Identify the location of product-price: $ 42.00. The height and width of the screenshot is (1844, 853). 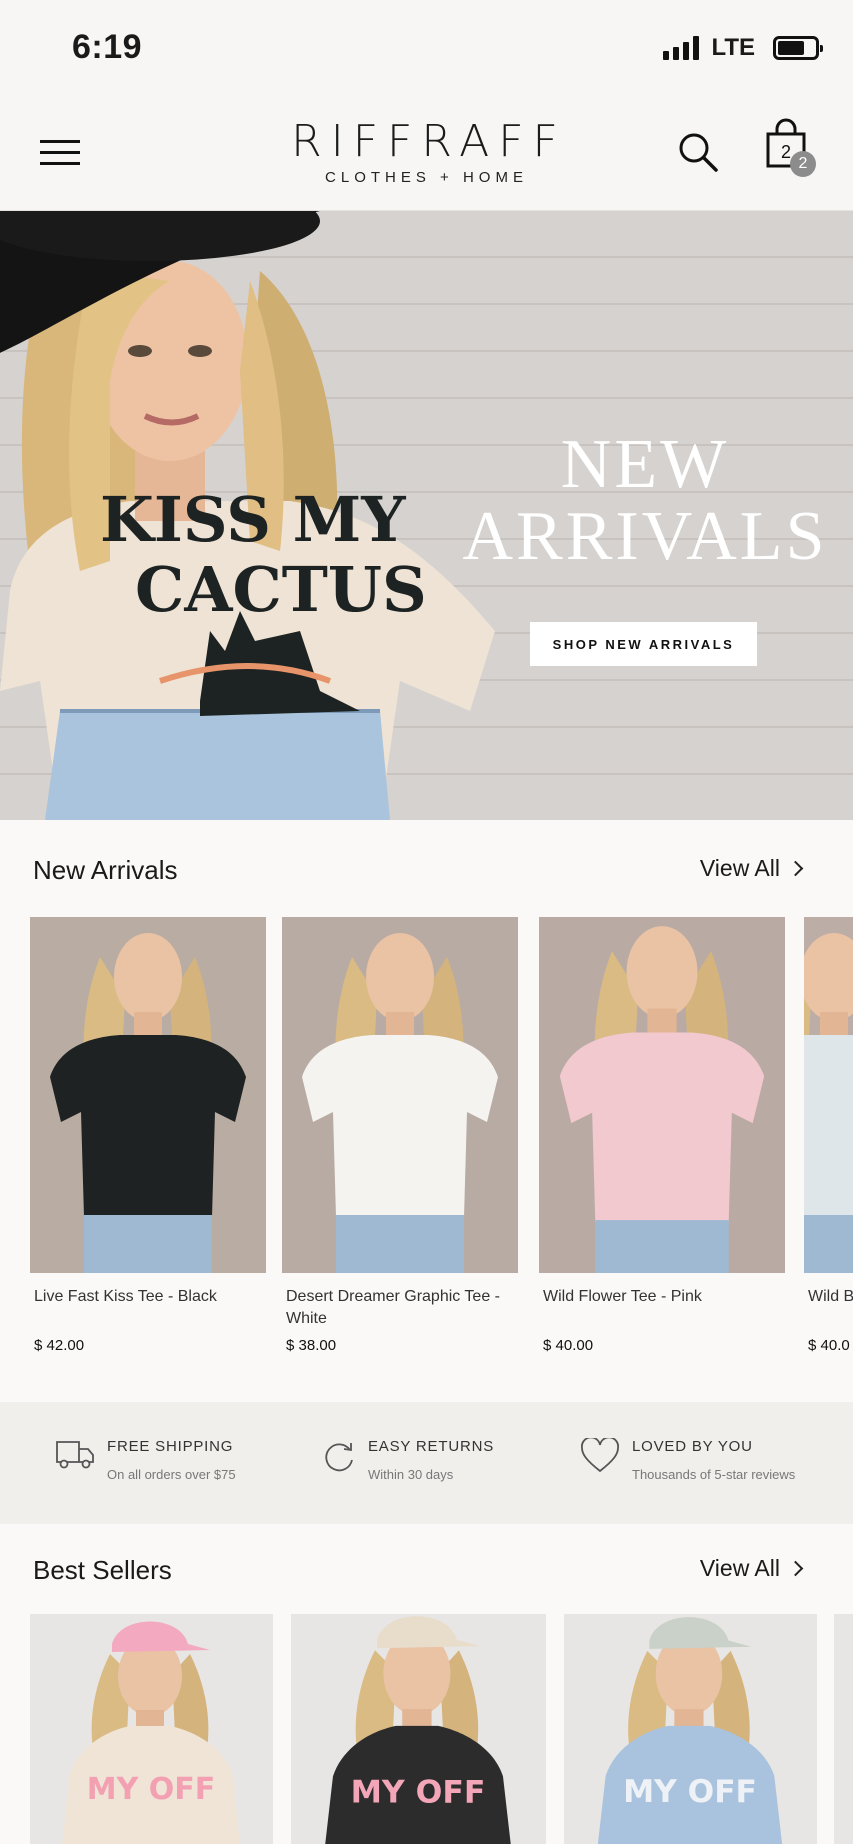
(59, 1345).